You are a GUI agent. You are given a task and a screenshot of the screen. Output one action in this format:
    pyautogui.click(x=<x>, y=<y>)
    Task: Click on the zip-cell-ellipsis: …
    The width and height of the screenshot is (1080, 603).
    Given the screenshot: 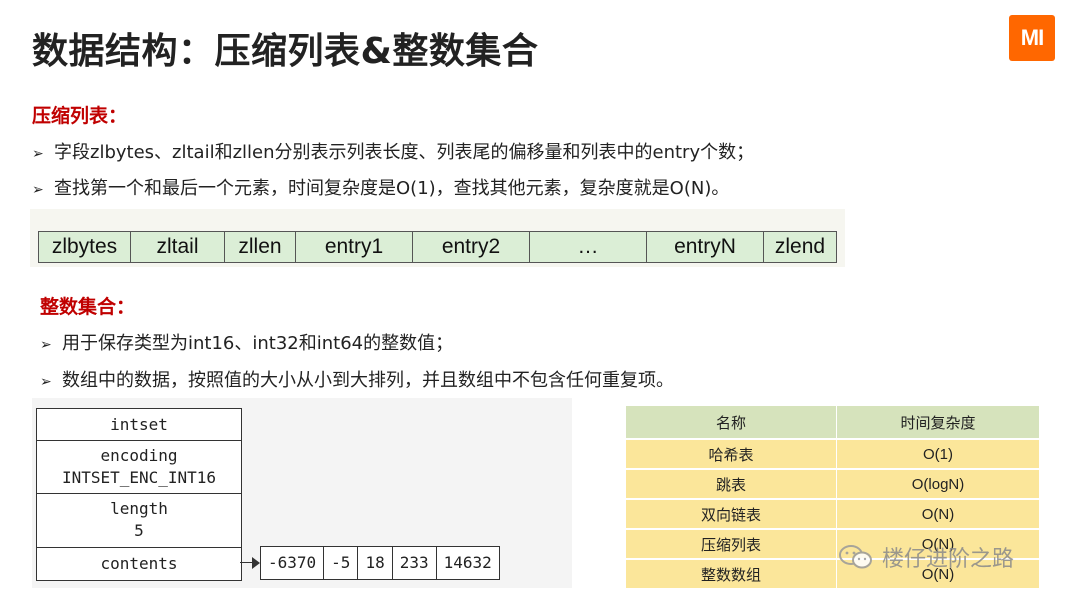 What is the action you would take?
    pyautogui.click(x=588, y=247)
    